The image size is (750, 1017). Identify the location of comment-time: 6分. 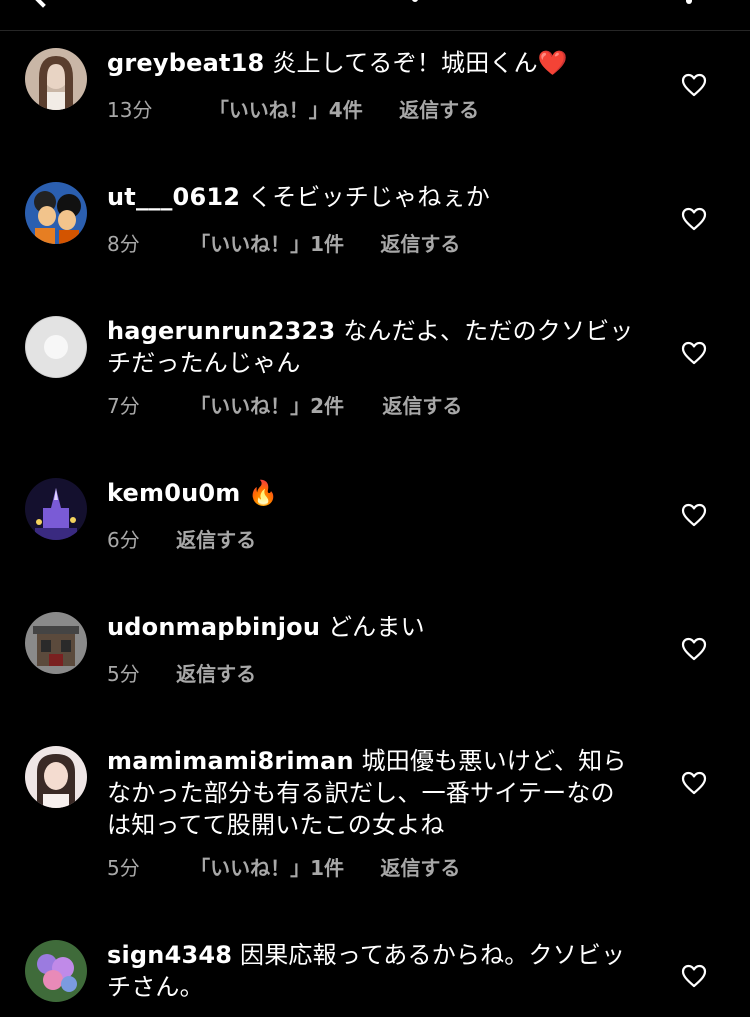
(123, 540).